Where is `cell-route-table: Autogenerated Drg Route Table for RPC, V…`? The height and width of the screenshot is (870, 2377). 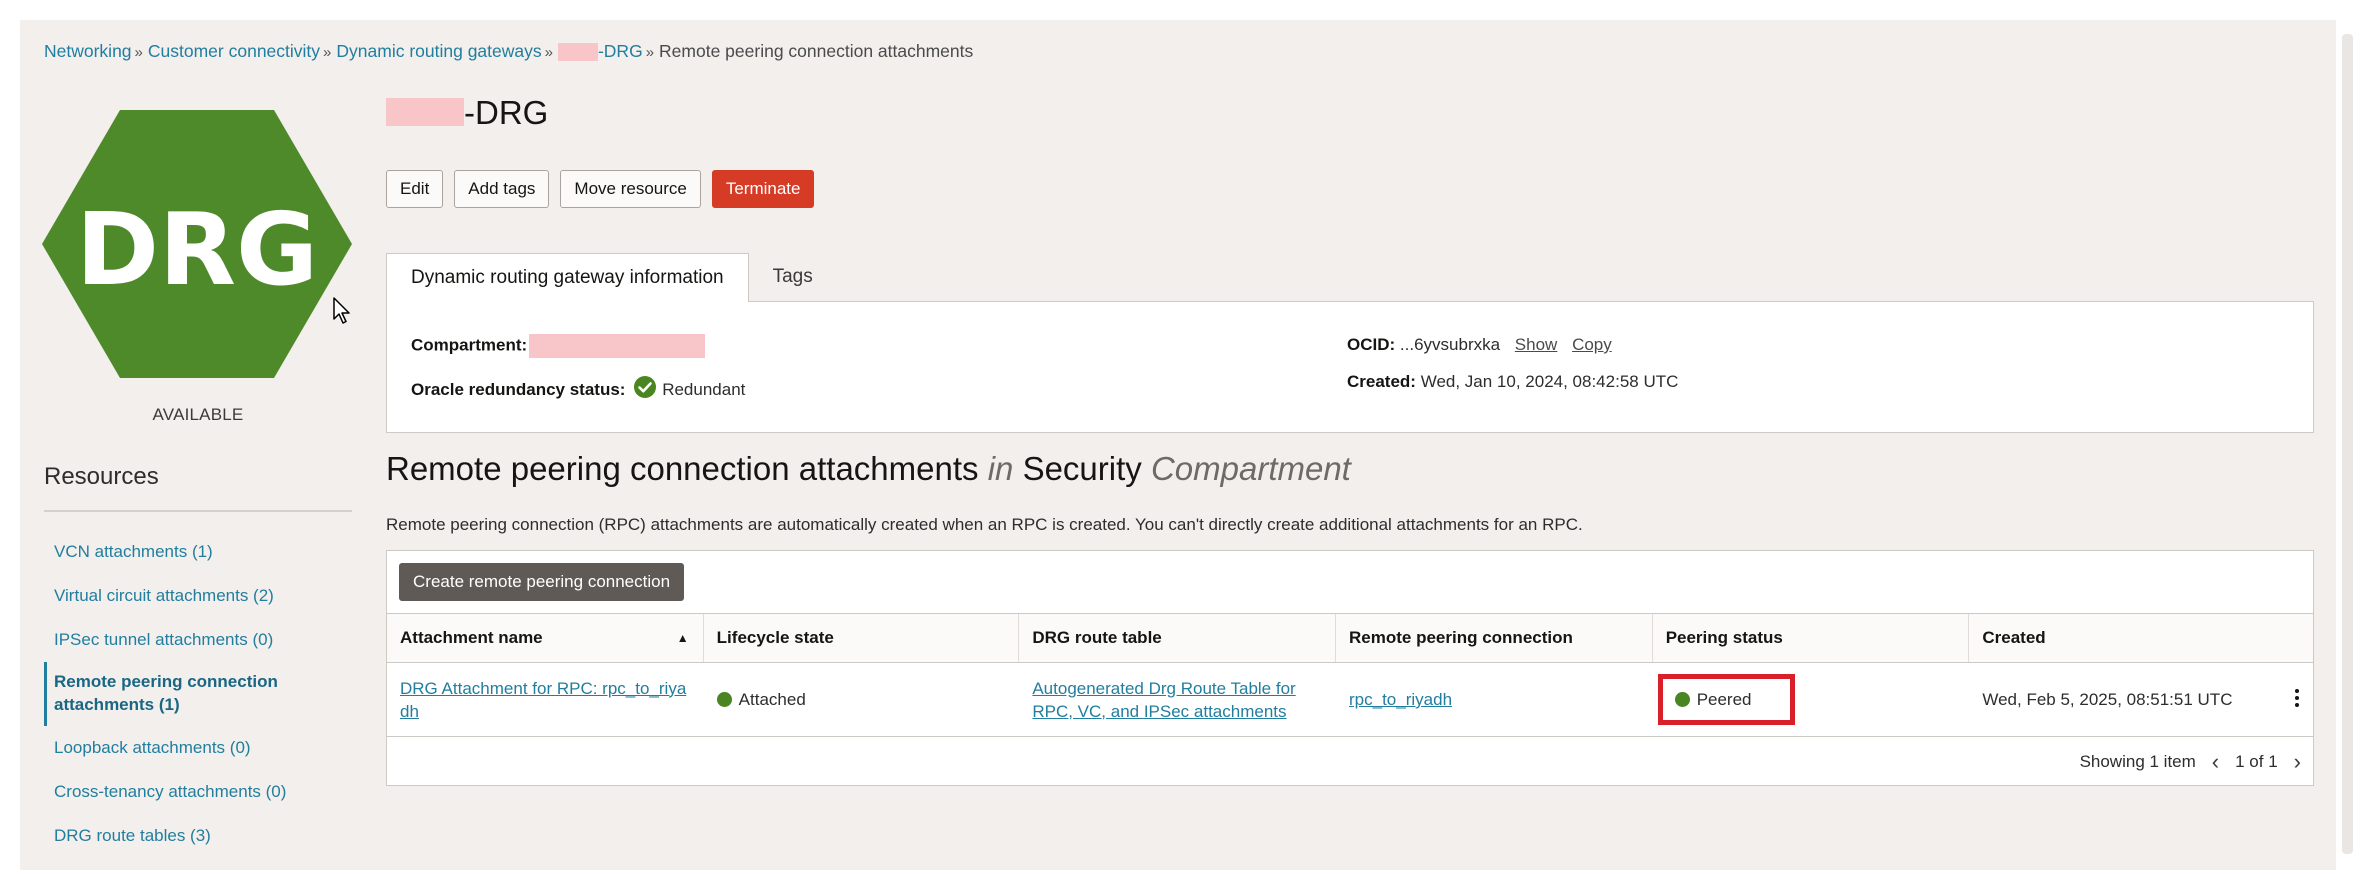 cell-route-table: Autogenerated Drg Route Table for RPC, V… is located at coordinates (1177, 699).